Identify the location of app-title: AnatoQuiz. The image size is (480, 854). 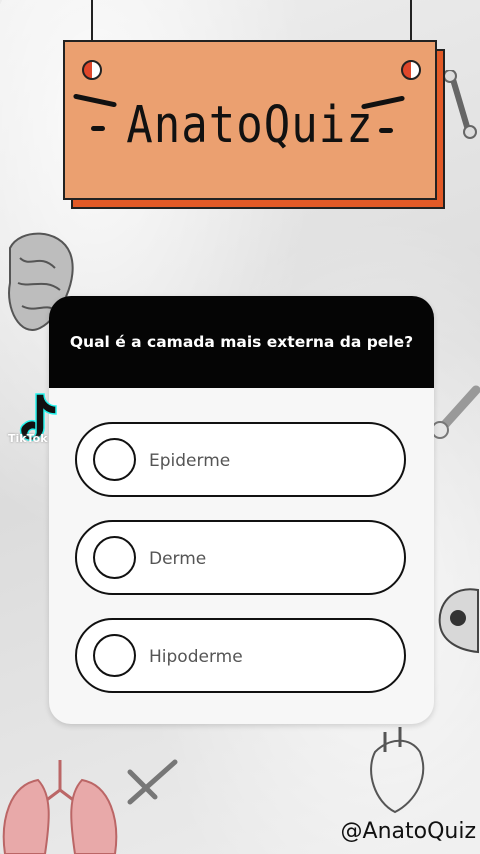
(250, 125).